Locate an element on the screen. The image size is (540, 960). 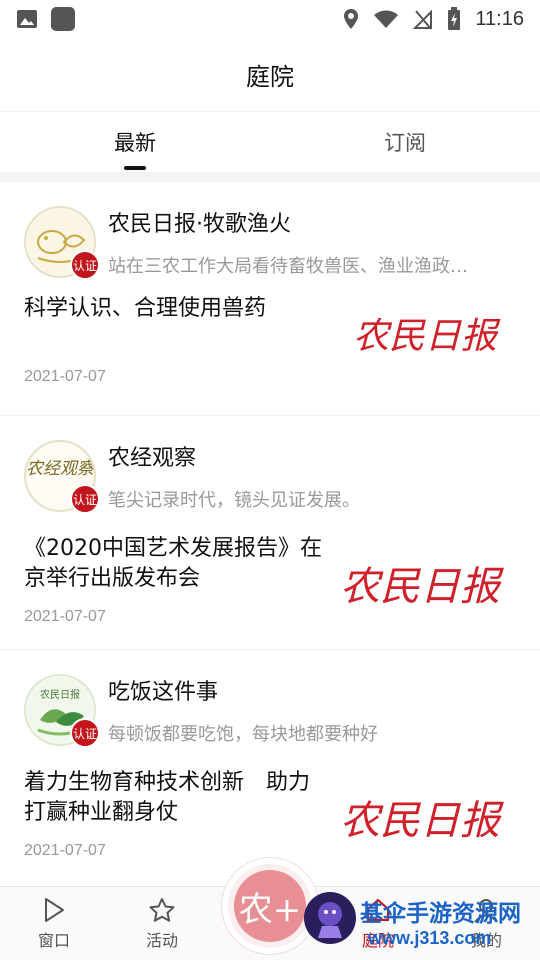
article-headline: 着力生物育种技术创新 助力打赢种业翻身仗 is located at coordinates (174, 798).